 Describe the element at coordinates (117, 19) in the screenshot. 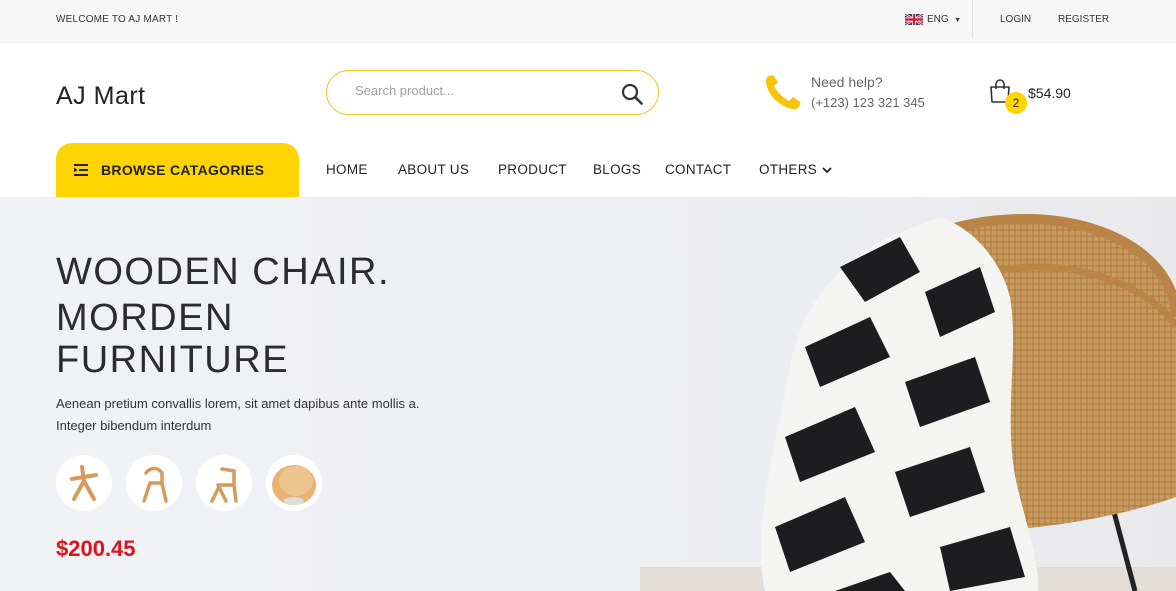

I see `welcome-text: WELCOME TO AJ MART !` at that location.